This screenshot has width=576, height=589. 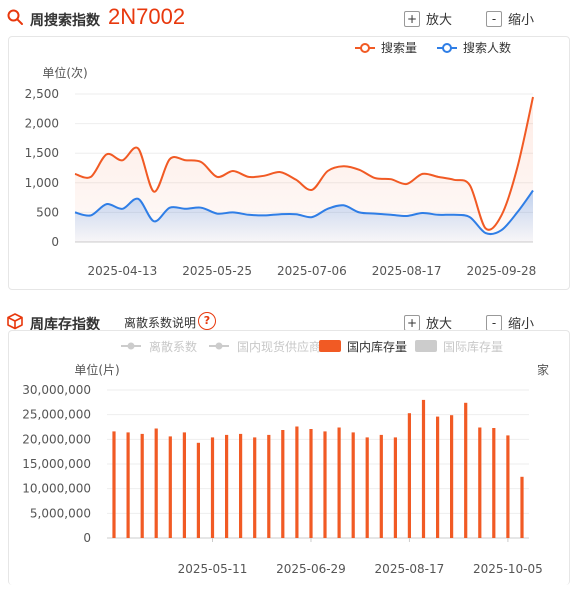 What do you see at coordinates (207, 321) in the screenshot?
I see `help-icon: ?` at bounding box center [207, 321].